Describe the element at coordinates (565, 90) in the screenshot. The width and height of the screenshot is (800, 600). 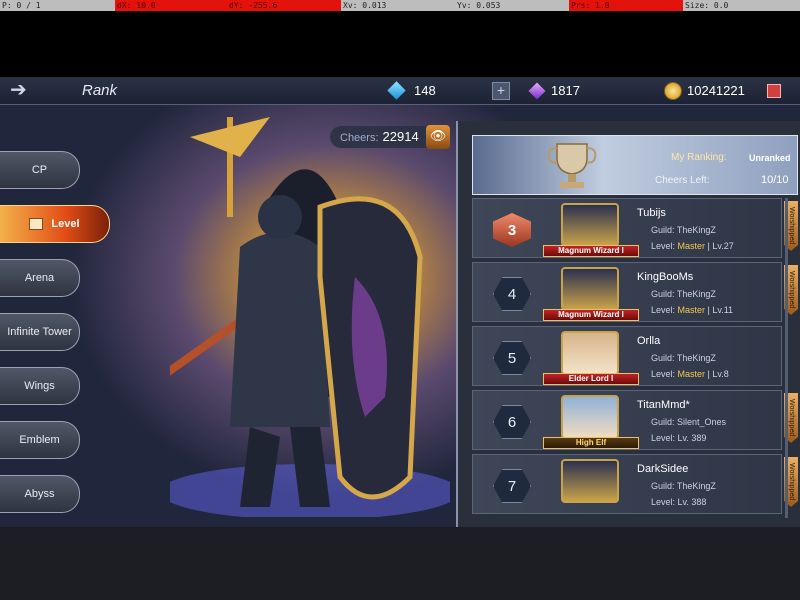
I see `gem-count: 1817` at that location.